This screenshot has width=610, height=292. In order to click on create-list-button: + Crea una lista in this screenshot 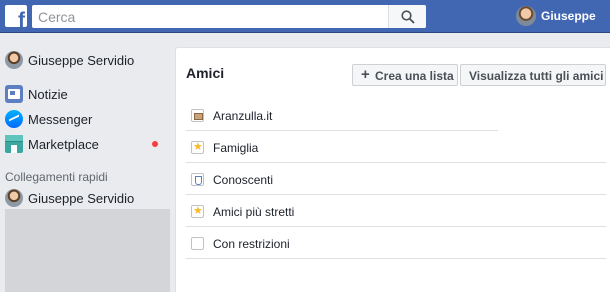, I will do `click(405, 75)`.